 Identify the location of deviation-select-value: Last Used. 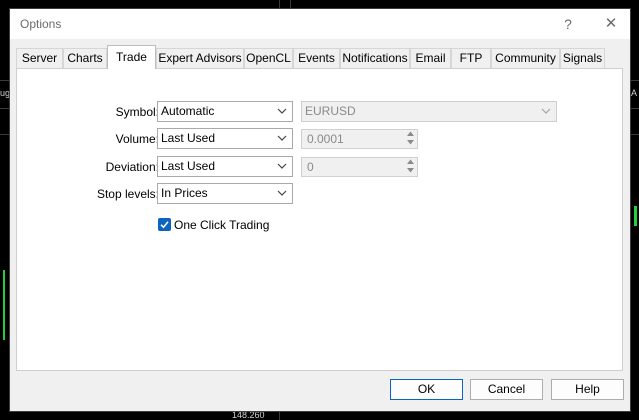
(188, 166).